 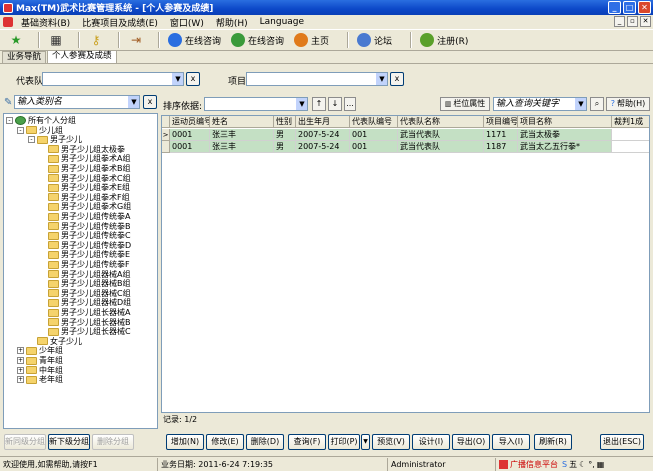 What do you see at coordinates (591, 464) in the screenshot?
I see `punctuation-icon: °,` at bounding box center [591, 464].